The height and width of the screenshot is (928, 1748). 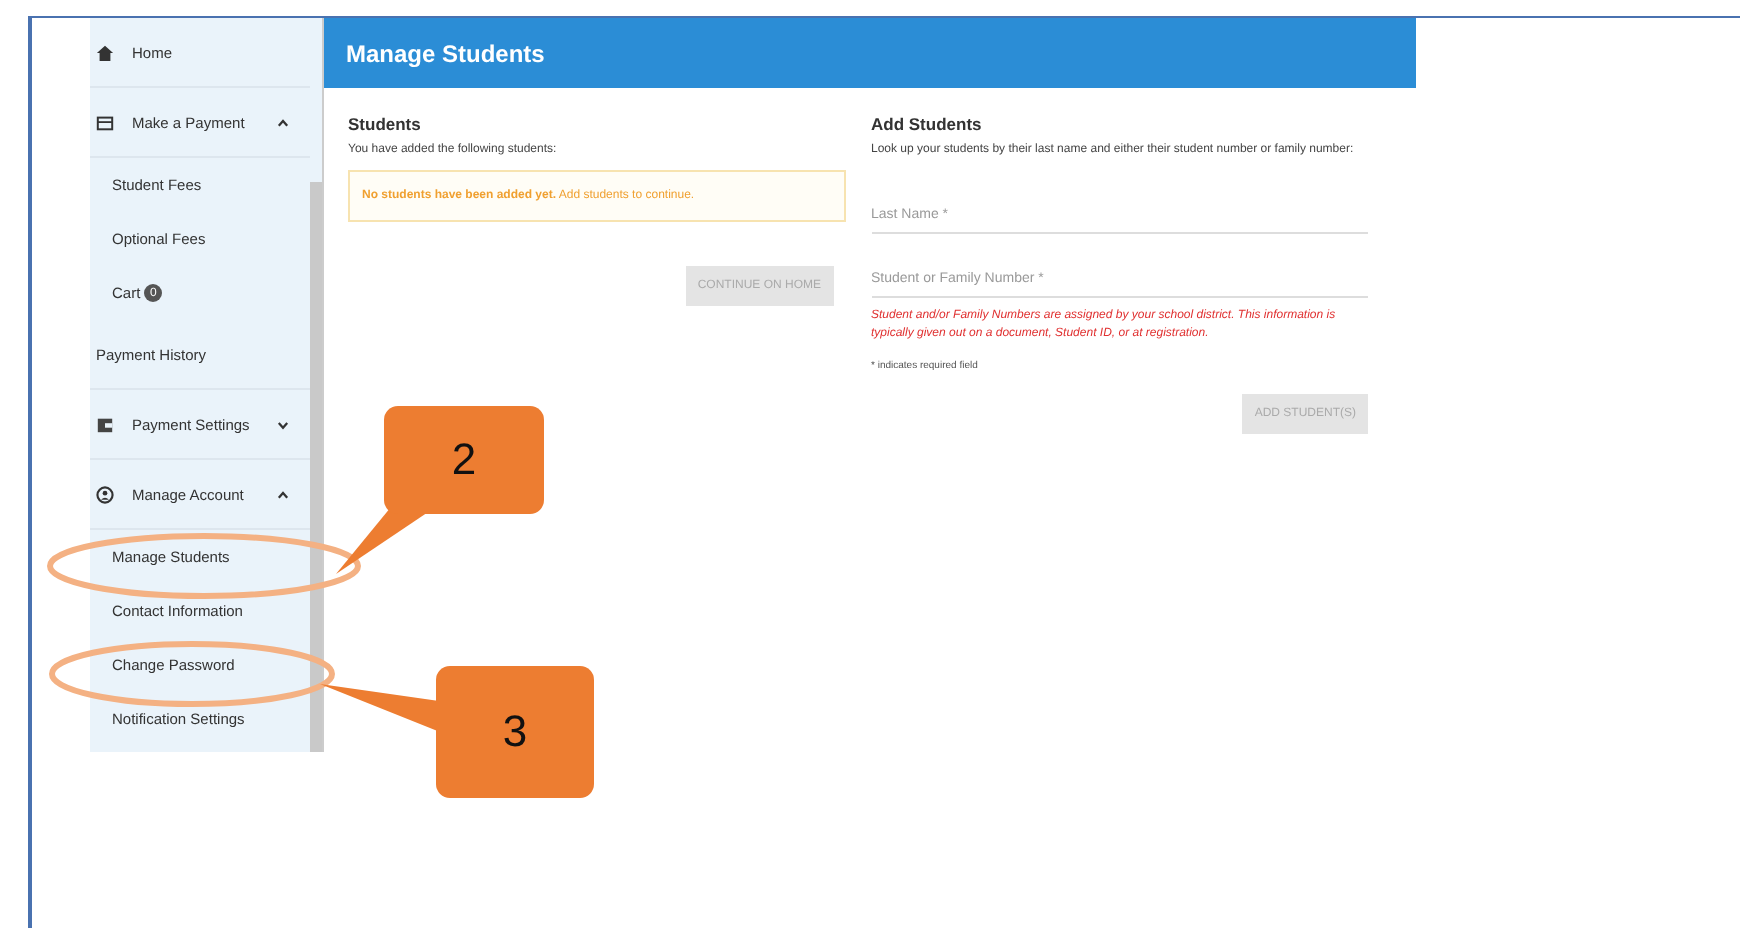 What do you see at coordinates (464, 460) in the screenshot?
I see `callout-label: 2` at bounding box center [464, 460].